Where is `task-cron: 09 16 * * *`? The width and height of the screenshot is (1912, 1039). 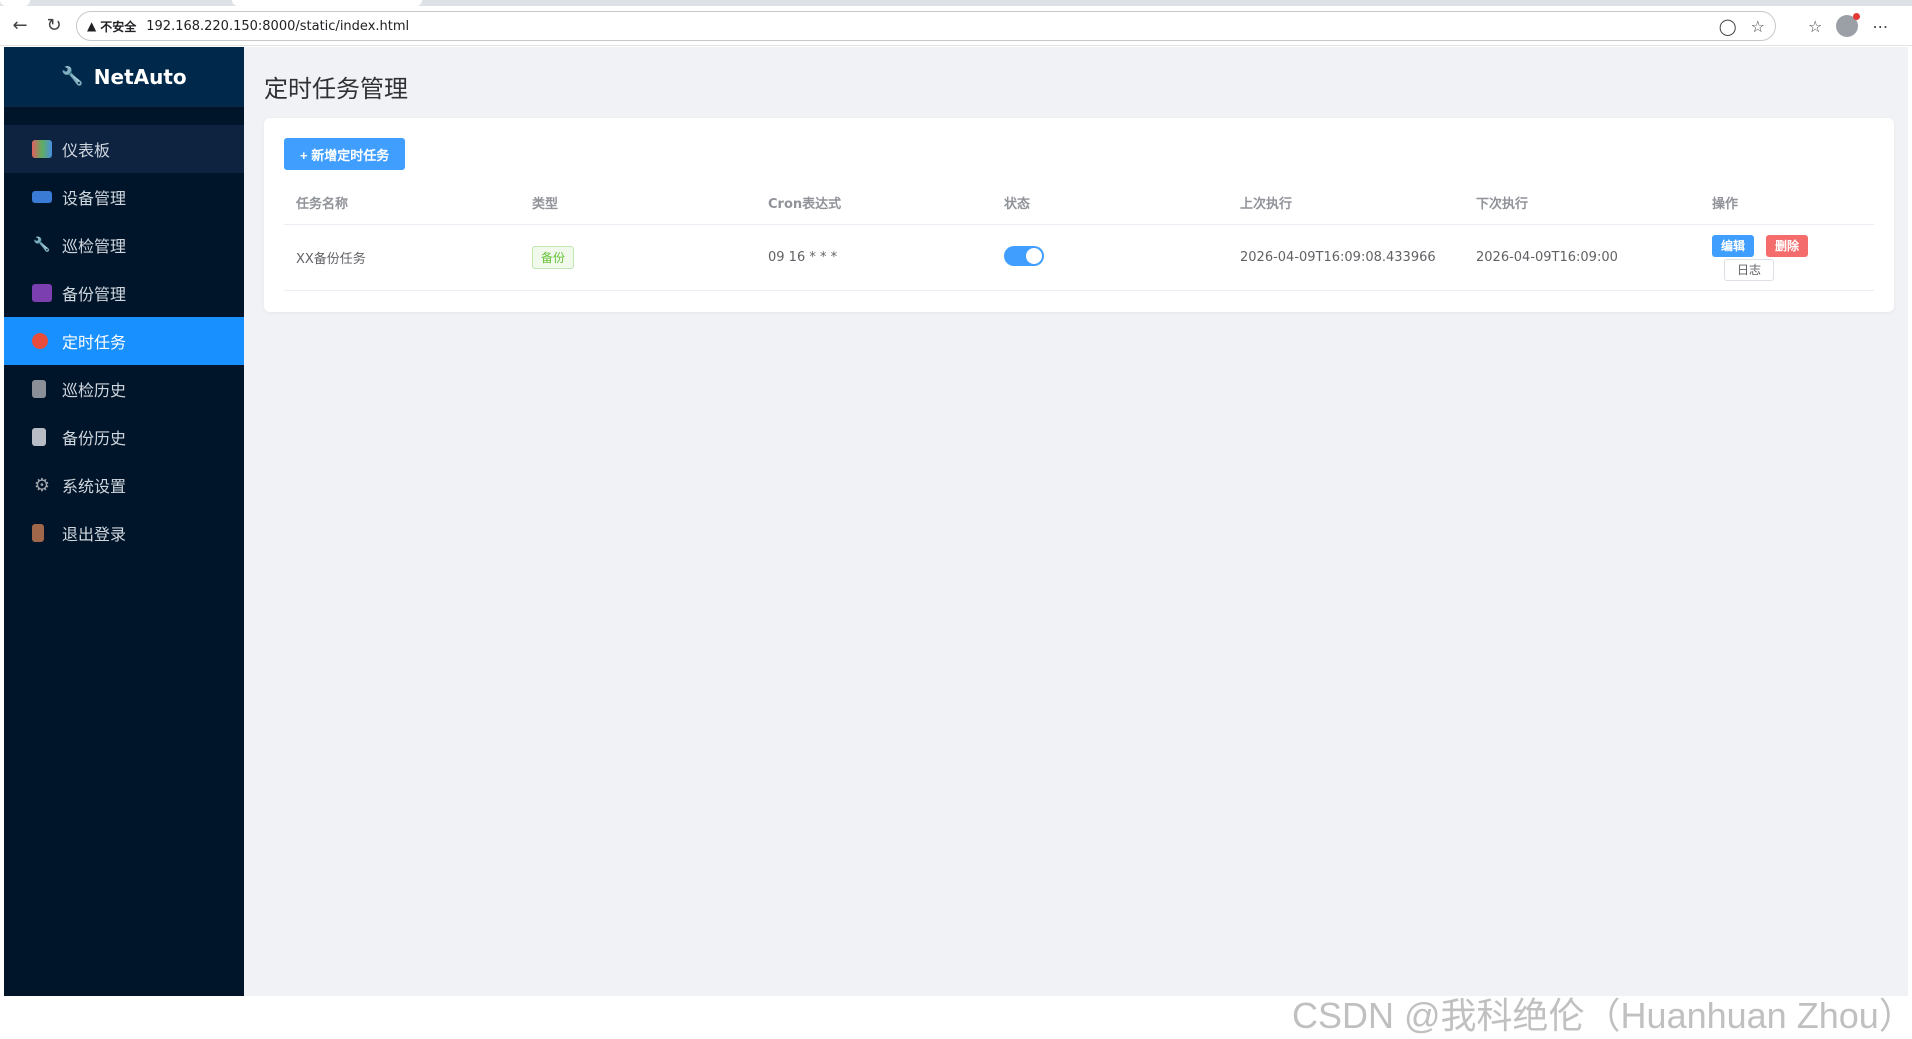
task-cron: 09 16 * * * is located at coordinates (803, 257).